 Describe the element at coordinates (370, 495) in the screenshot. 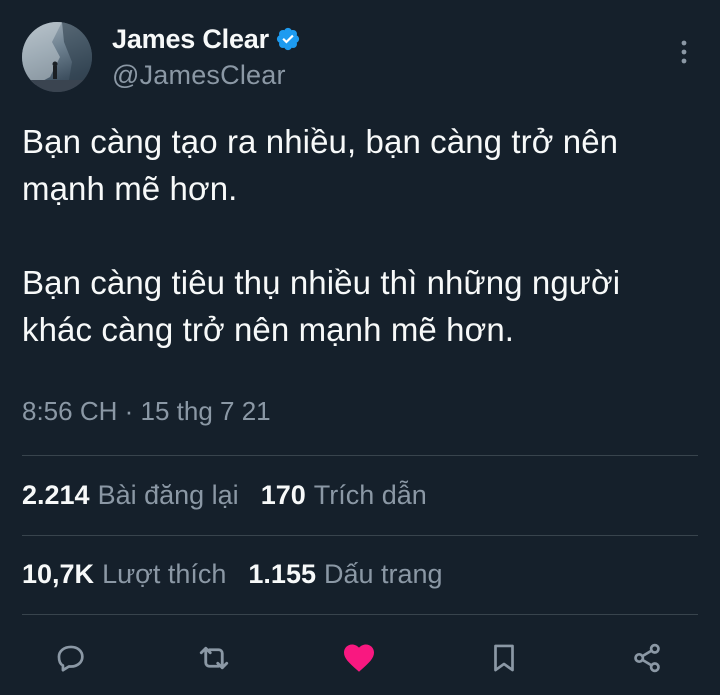

I see `quotes-label: Trích dẫn` at that location.